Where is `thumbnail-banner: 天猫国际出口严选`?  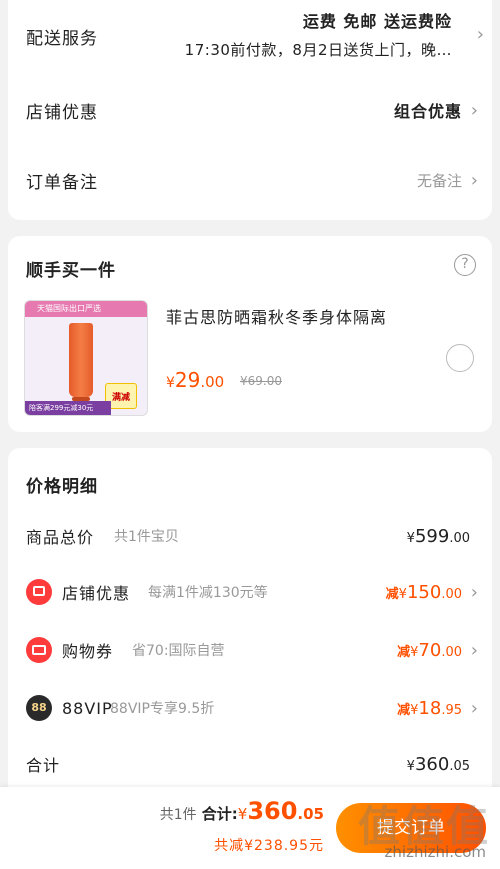
thumbnail-banner: 天猫国际出口严选 is located at coordinates (86, 309).